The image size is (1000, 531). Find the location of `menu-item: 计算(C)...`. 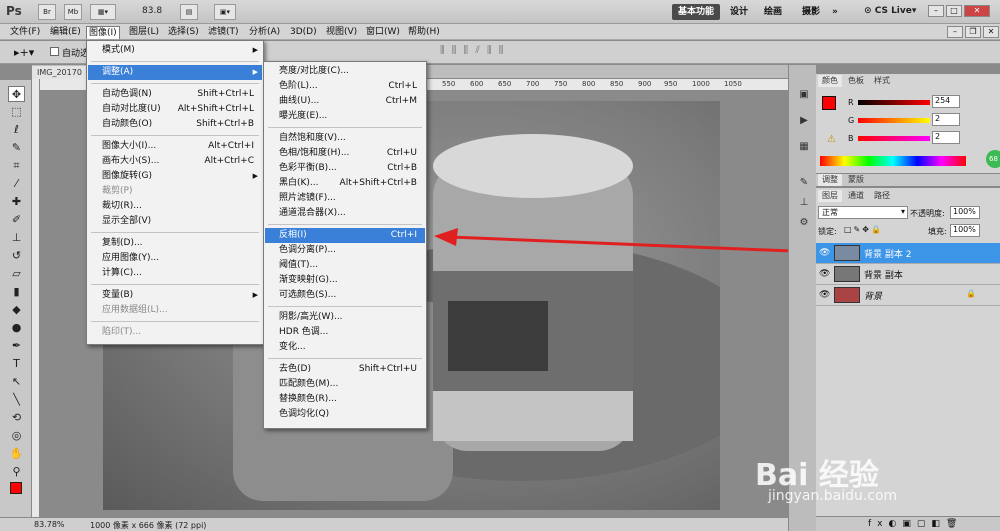

menu-item: 计算(C)... is located at coordinates (175, 273).